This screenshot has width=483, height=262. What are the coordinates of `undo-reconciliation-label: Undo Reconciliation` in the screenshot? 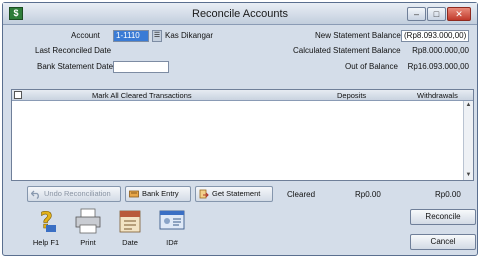 It's located at (77, 193).